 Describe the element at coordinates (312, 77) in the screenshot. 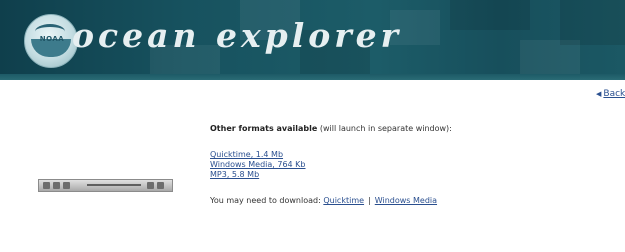

I see `banner-divider` at that location.